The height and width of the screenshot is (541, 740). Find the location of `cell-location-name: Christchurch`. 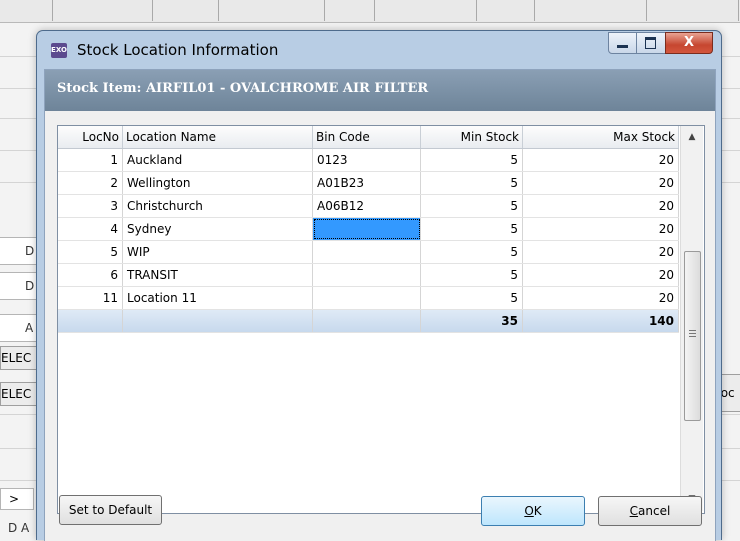

cell-location-name: Christchurch is located at coordinates (218, 206).